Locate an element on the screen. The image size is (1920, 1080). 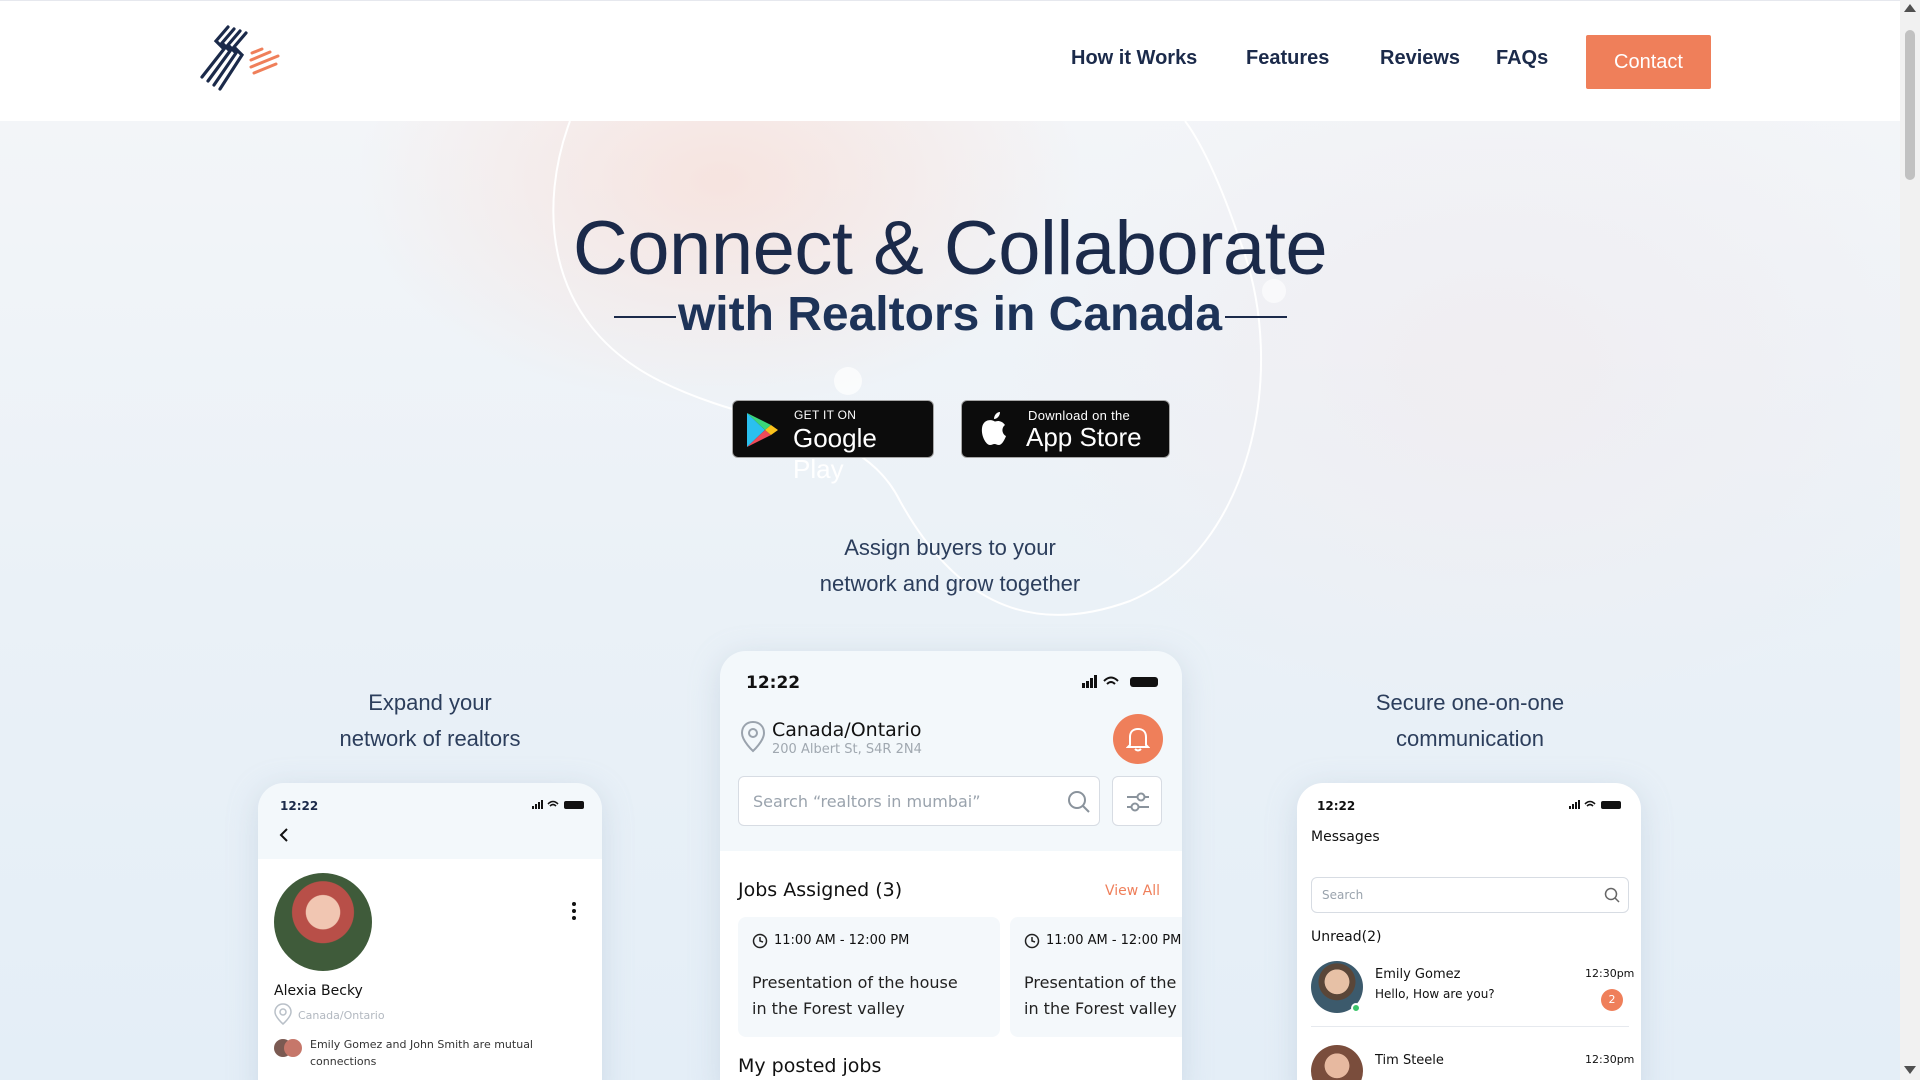
contact-name: Tim Steele is located at coordinates (1409, 1060).